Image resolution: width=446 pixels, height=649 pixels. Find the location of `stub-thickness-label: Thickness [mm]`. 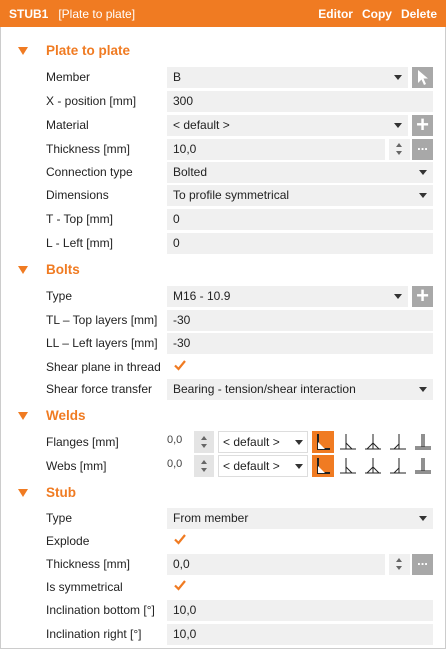

stub-thickness-label: Thickness [mm] is located at coordinates (88, 564).